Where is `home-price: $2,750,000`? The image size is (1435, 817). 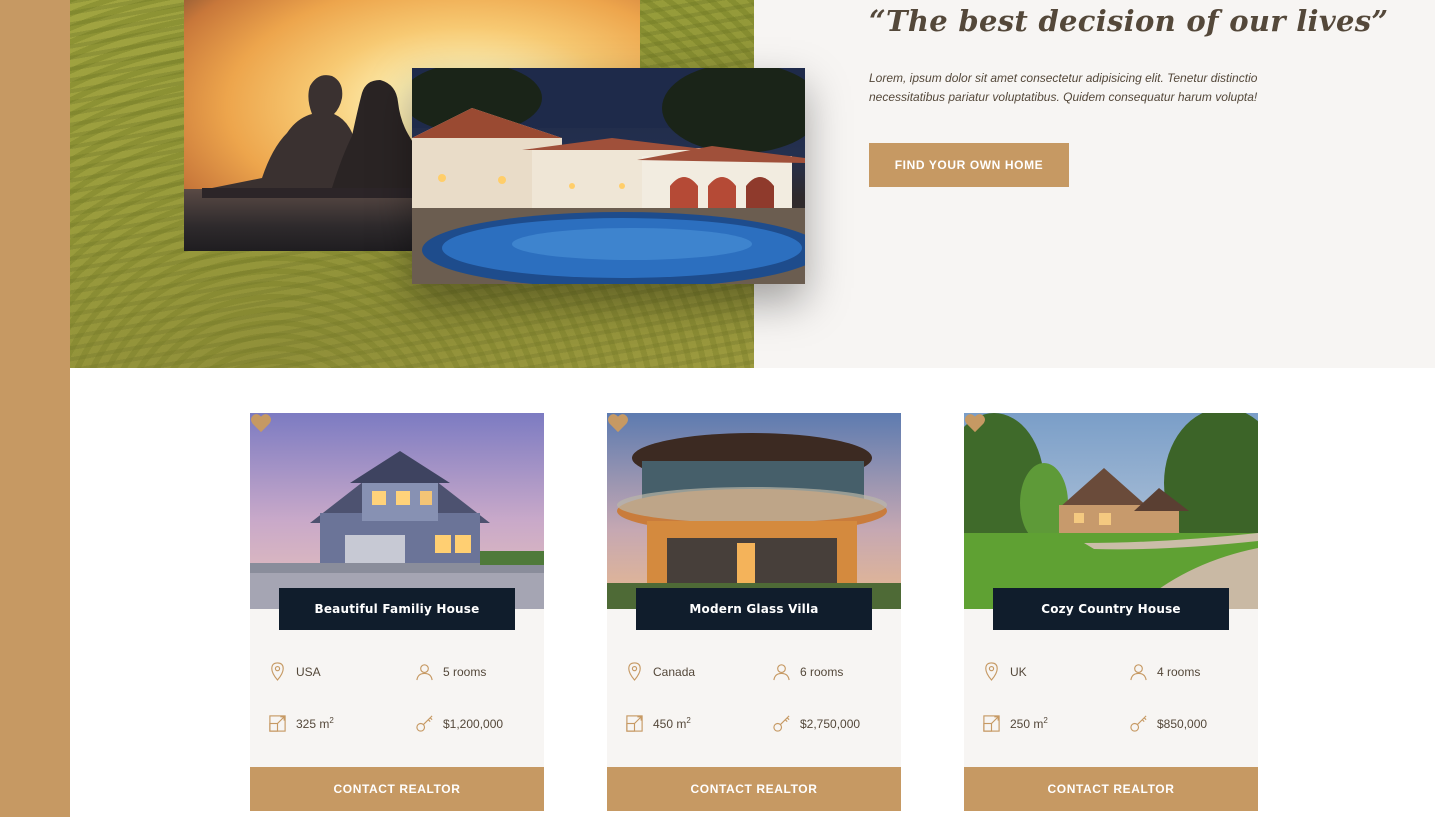
home-price: $2,750,000 is located at coordinates (816, 723).